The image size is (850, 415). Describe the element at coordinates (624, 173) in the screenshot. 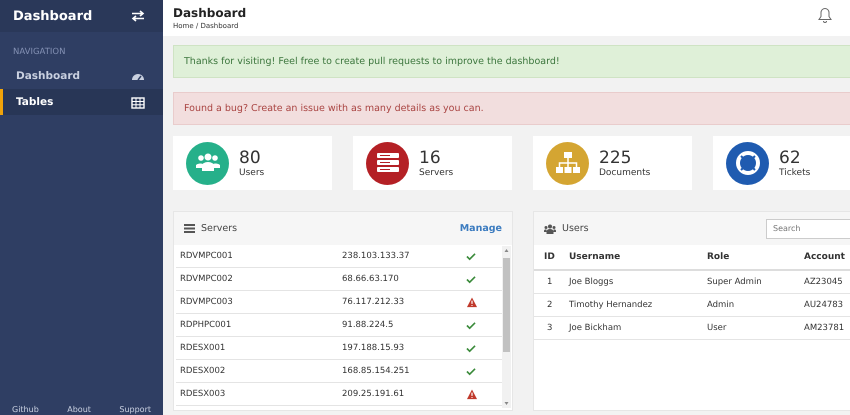

I see `stat-label: Documents` at that location.